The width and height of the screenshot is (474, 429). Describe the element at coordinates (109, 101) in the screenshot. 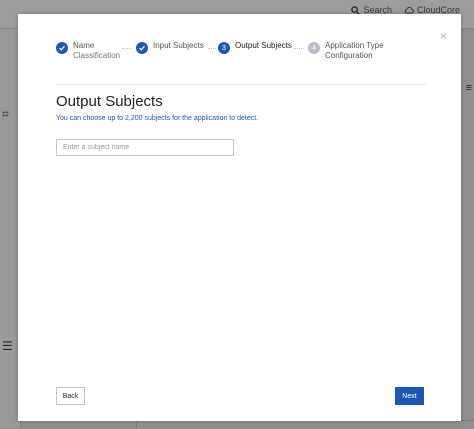

I see `page-title: Output Subjects` at that location.